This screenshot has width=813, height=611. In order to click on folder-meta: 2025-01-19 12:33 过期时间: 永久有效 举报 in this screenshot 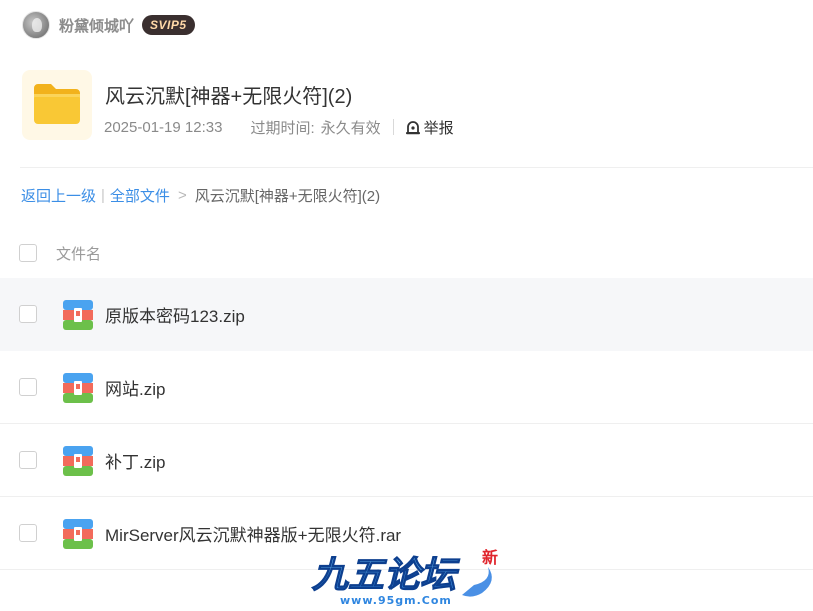, I will do `click(279, 127)`.